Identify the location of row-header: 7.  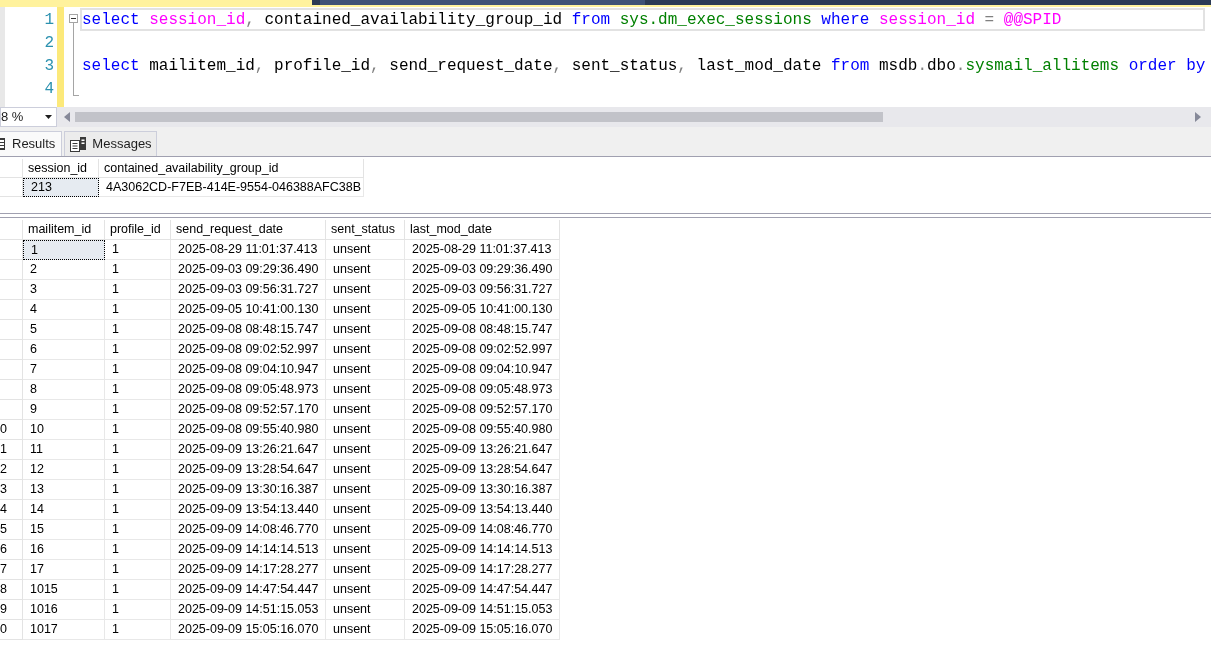
(11, 570).